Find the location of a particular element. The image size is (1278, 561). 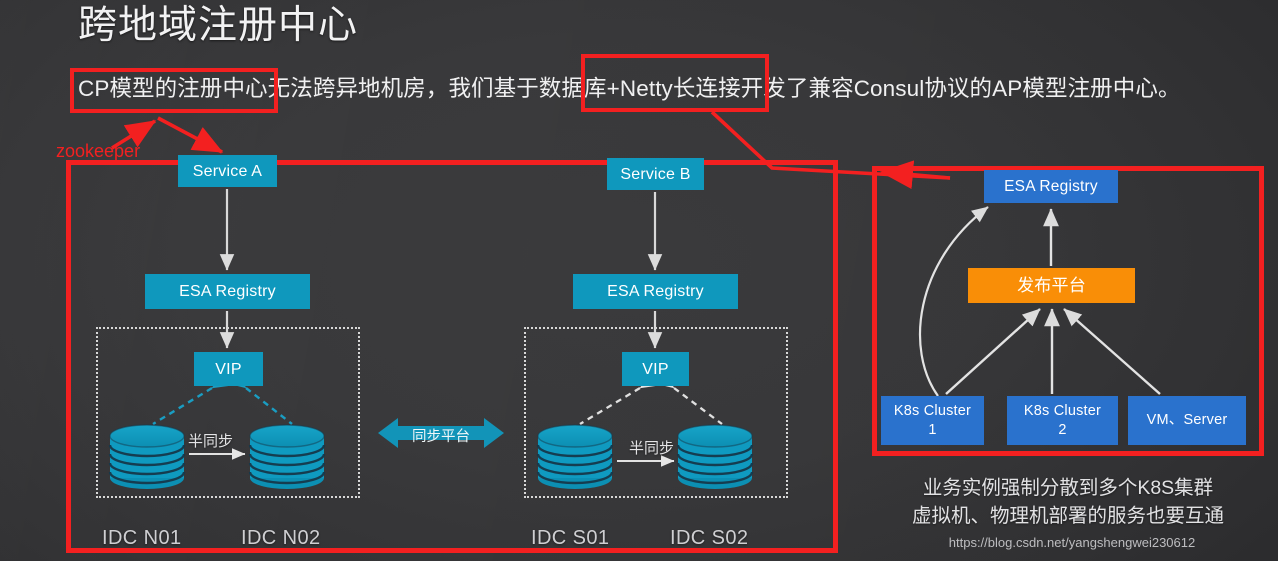

vip-a-box: VIP is located at coordinates (228, 369).